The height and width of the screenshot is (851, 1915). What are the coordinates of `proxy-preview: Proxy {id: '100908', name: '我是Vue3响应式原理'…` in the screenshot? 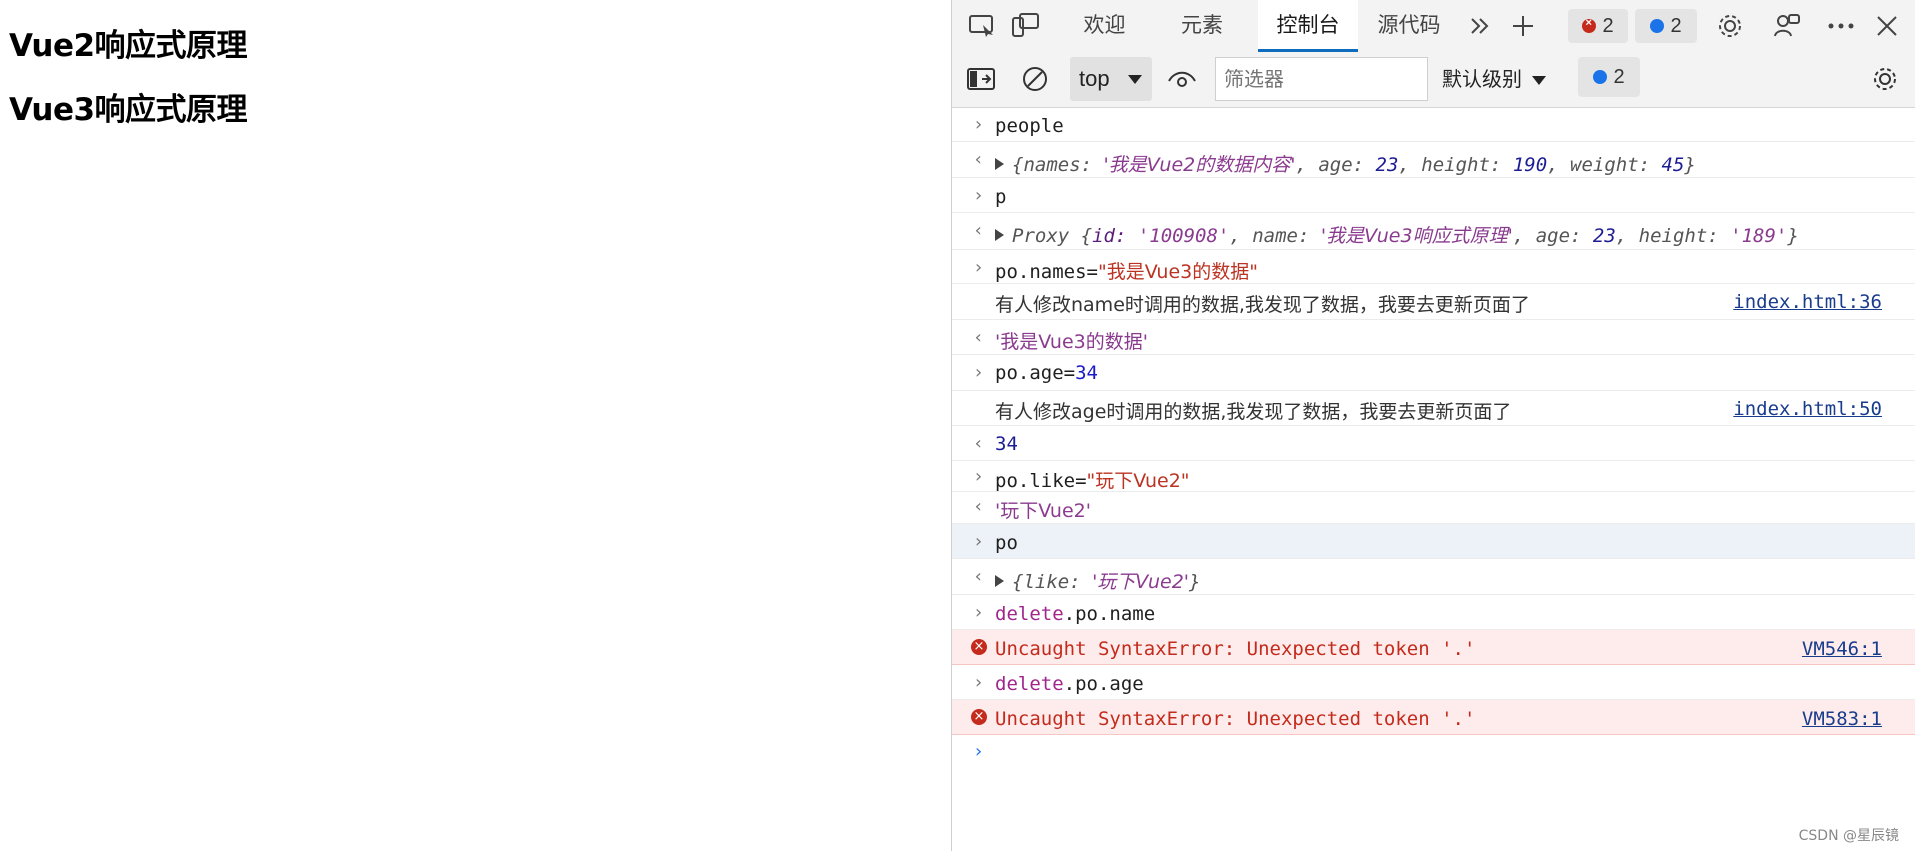 It's located at (1397, 234).